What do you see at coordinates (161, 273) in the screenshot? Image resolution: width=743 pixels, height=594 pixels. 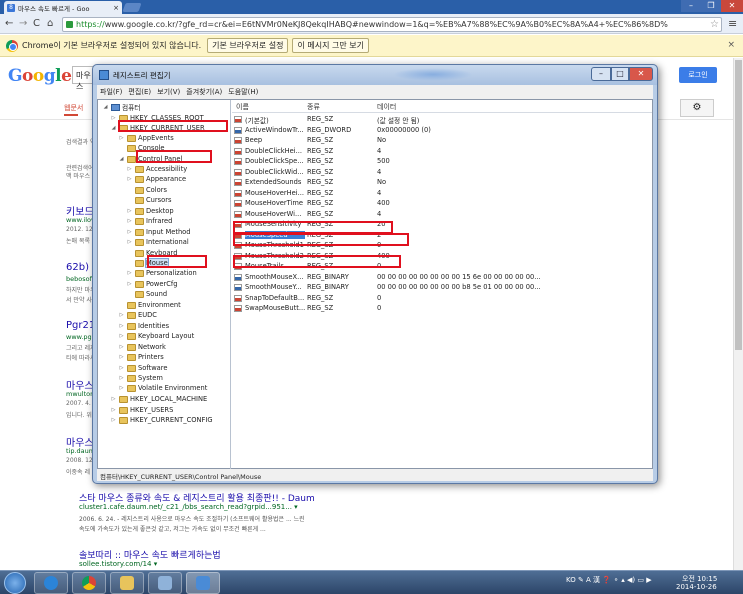 I see `tree-node: ▷ Personalization` at bounding box center [161, 273].